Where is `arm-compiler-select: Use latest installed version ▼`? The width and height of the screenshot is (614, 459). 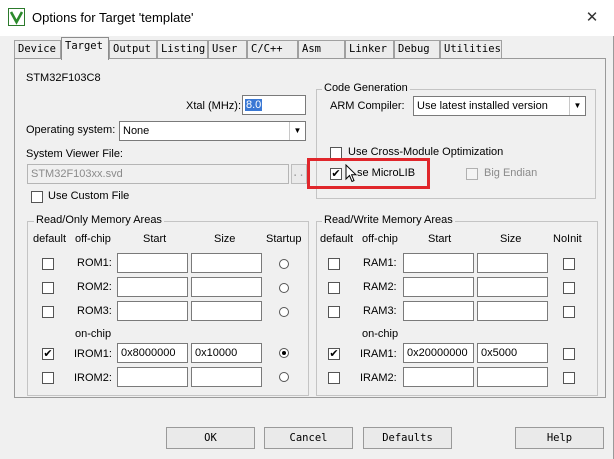
arm-compiler-select: Use latest installed version ▼ is located at coordinates (499, 106).